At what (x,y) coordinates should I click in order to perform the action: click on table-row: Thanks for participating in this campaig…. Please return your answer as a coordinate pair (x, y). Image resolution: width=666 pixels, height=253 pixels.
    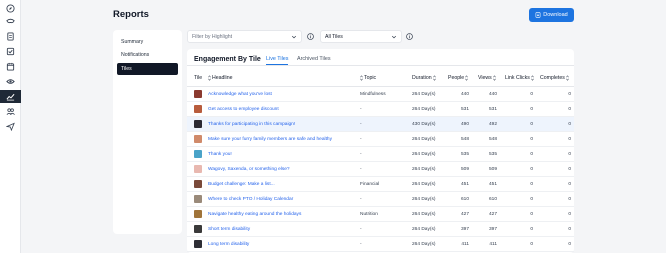
    Looking at the image, I should click on (380, 124).